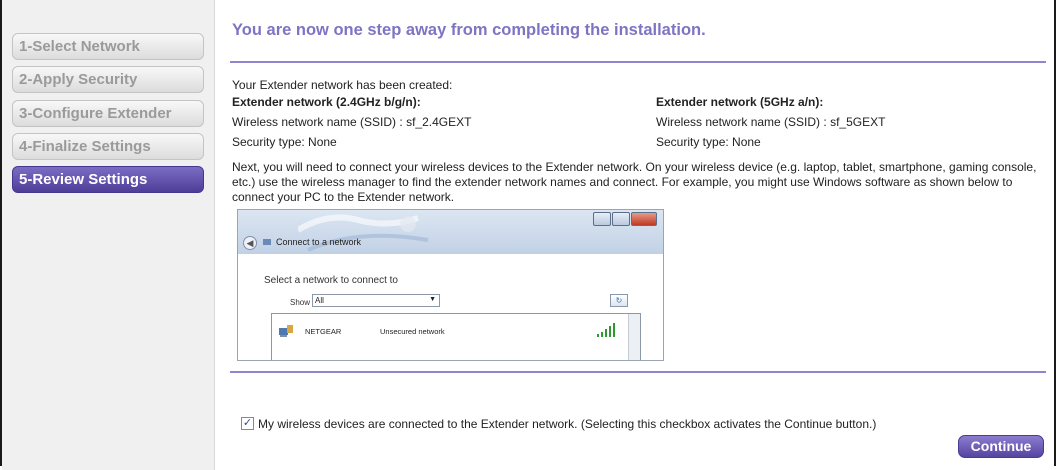 This screenshot has width=1056, height=470. I want to click on window-titlebar: ◀ Connect to a network, so click(450, 232).